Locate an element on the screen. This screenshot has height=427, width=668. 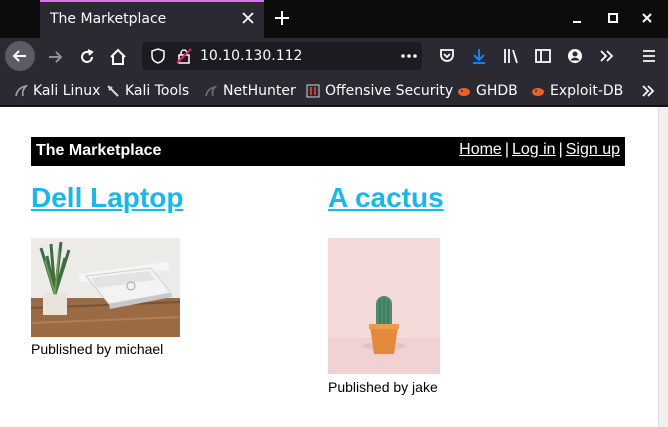
sidebar-icon is located at coordinates (543, 56).